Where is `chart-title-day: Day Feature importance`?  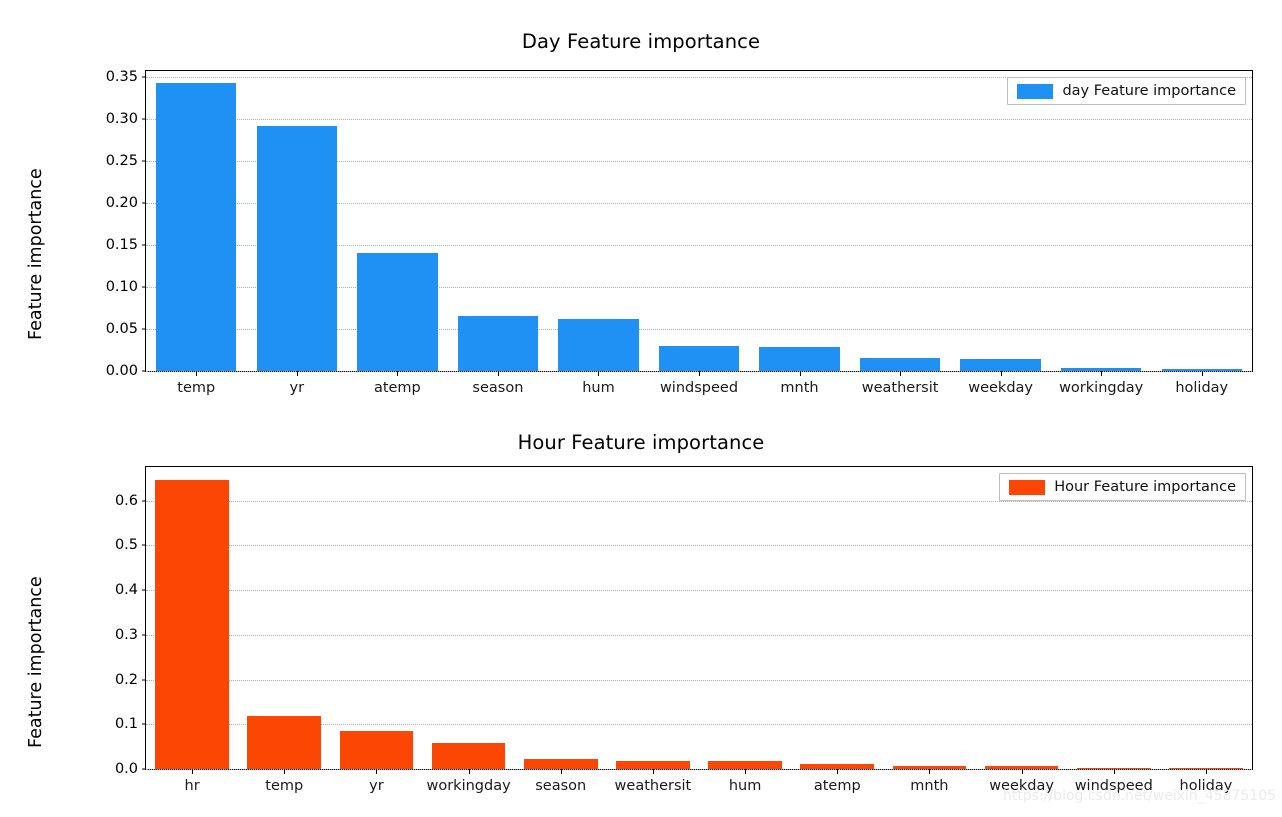
chart-title-day: Day Feature importance is located at coordinates (641, 41).